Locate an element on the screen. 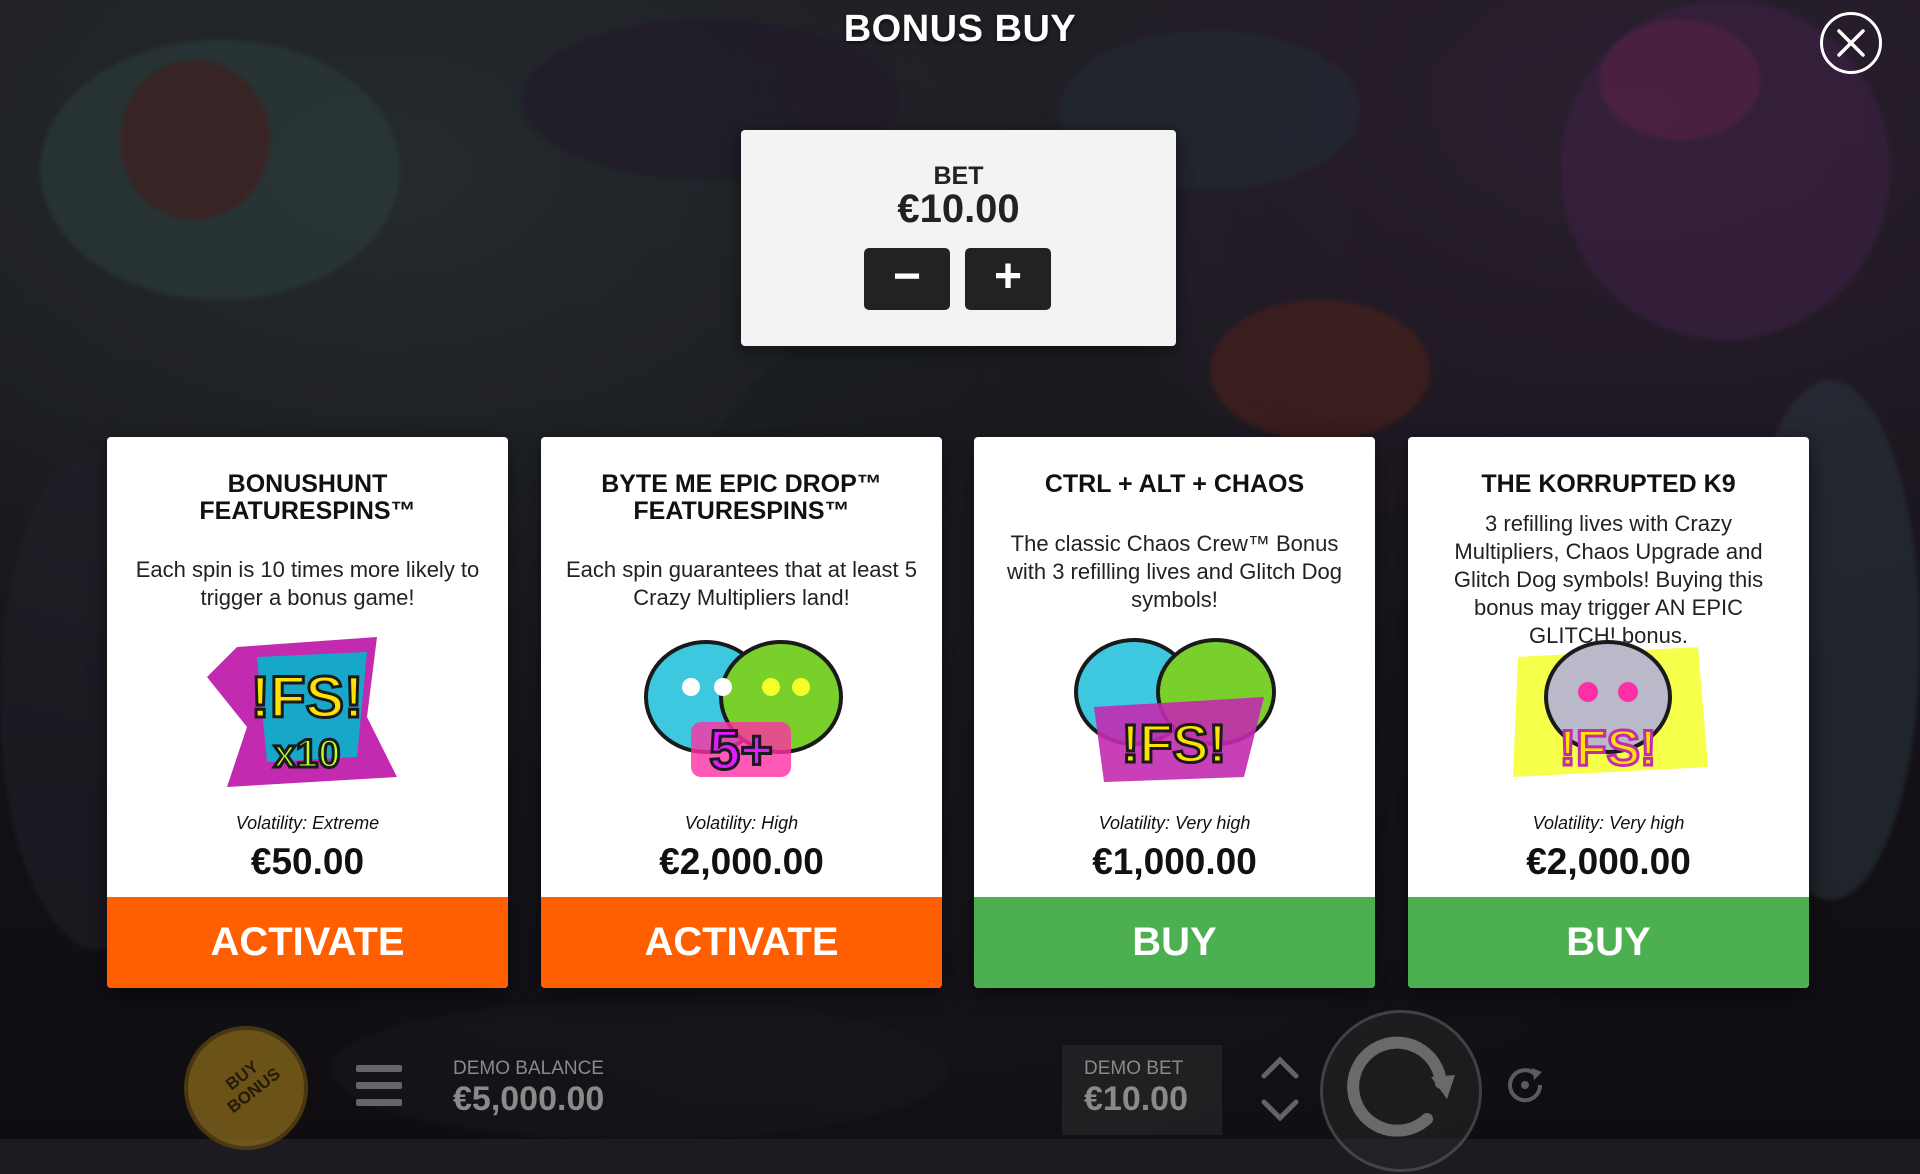 Image resolution: width=1920 pixels, height=1174 pixels. increase-bet-button: + is located at coordinates (1008, 279).